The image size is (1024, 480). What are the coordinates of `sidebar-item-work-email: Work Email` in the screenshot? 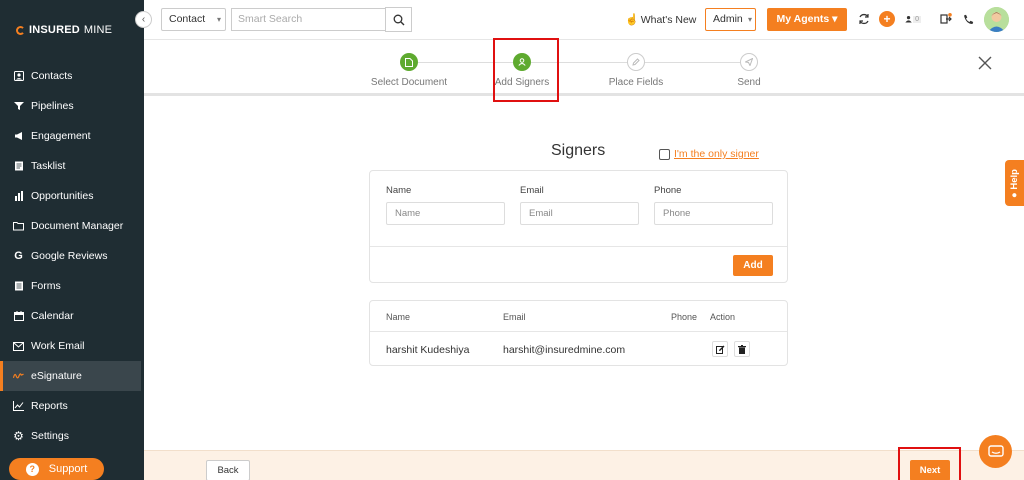 It's located at (72, 346).